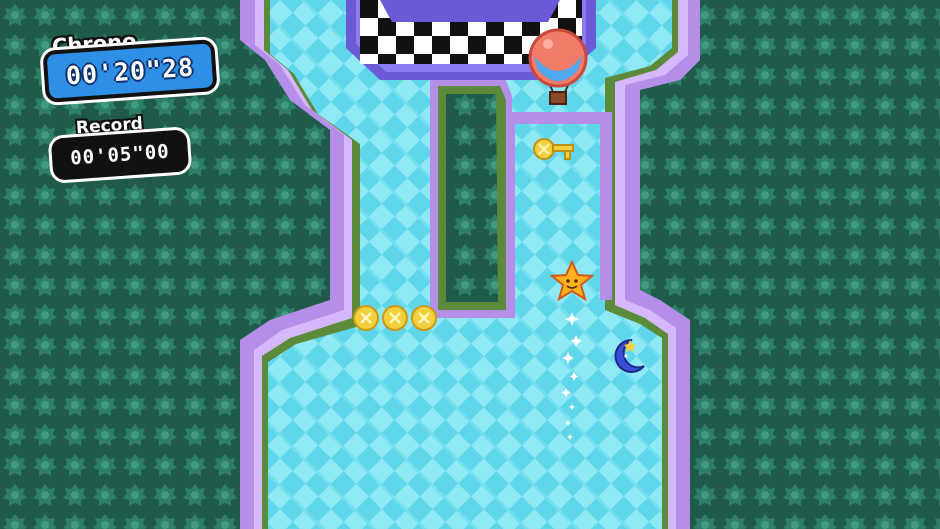 The height and width of the screenshot is (529, 940). What do you see at coordinates (130, 71) in the screenshot?
I see `chrono-time: 00'20"28` at bounding box center [130, 71].